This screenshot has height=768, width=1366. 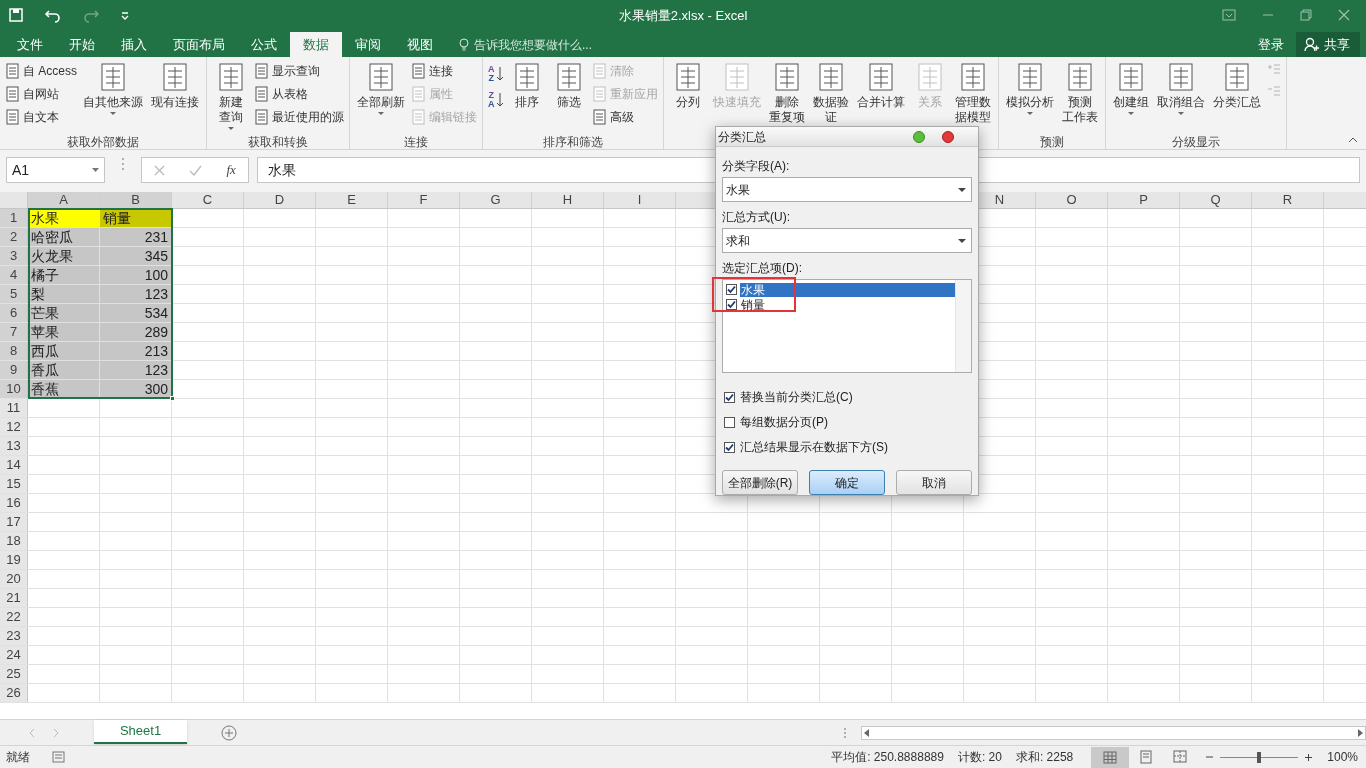 I want to click on table-cell-text: 梨, so click(x=38, y=294).